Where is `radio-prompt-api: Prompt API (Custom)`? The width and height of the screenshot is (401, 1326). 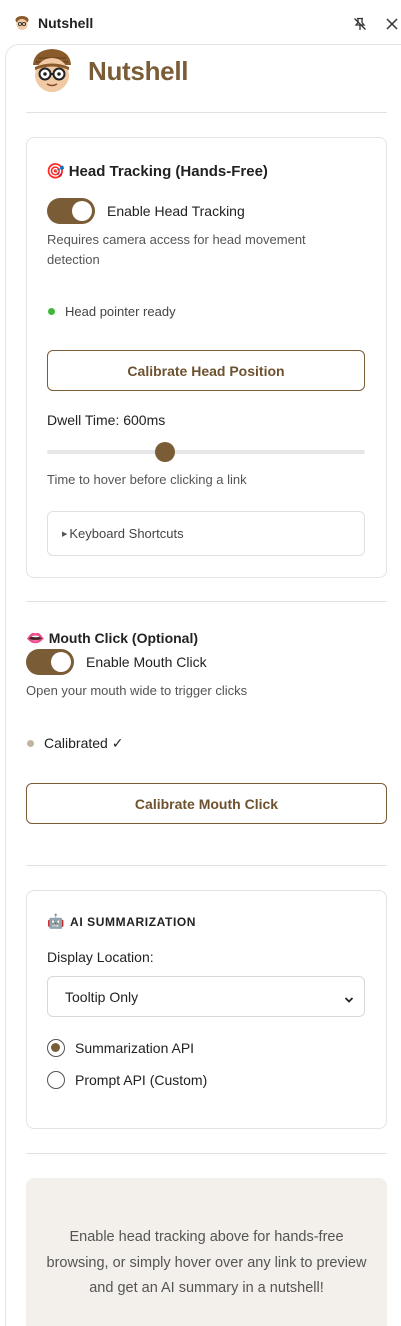 radio-prompt-api: Prompt API (Custom) is located at coordinates (127, 1080).